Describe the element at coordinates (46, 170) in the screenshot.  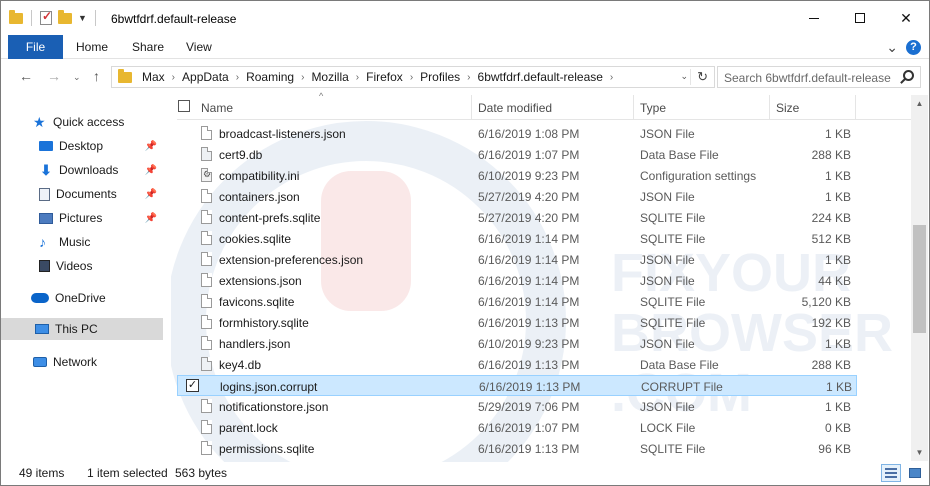
I see `download-arrow-icon: ⬇` at that location.